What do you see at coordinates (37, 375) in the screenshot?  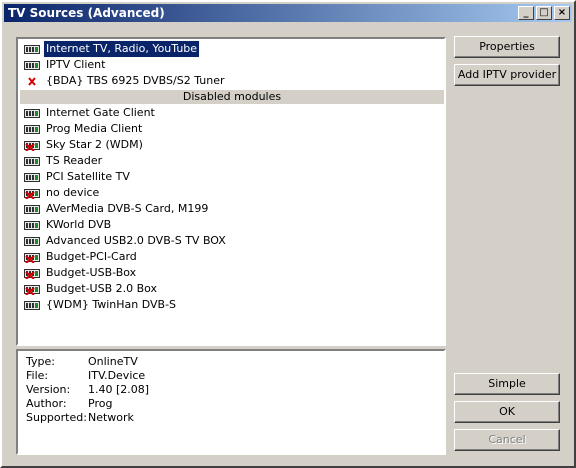 I see `info-key: File:` at bounding box center [37, 375].